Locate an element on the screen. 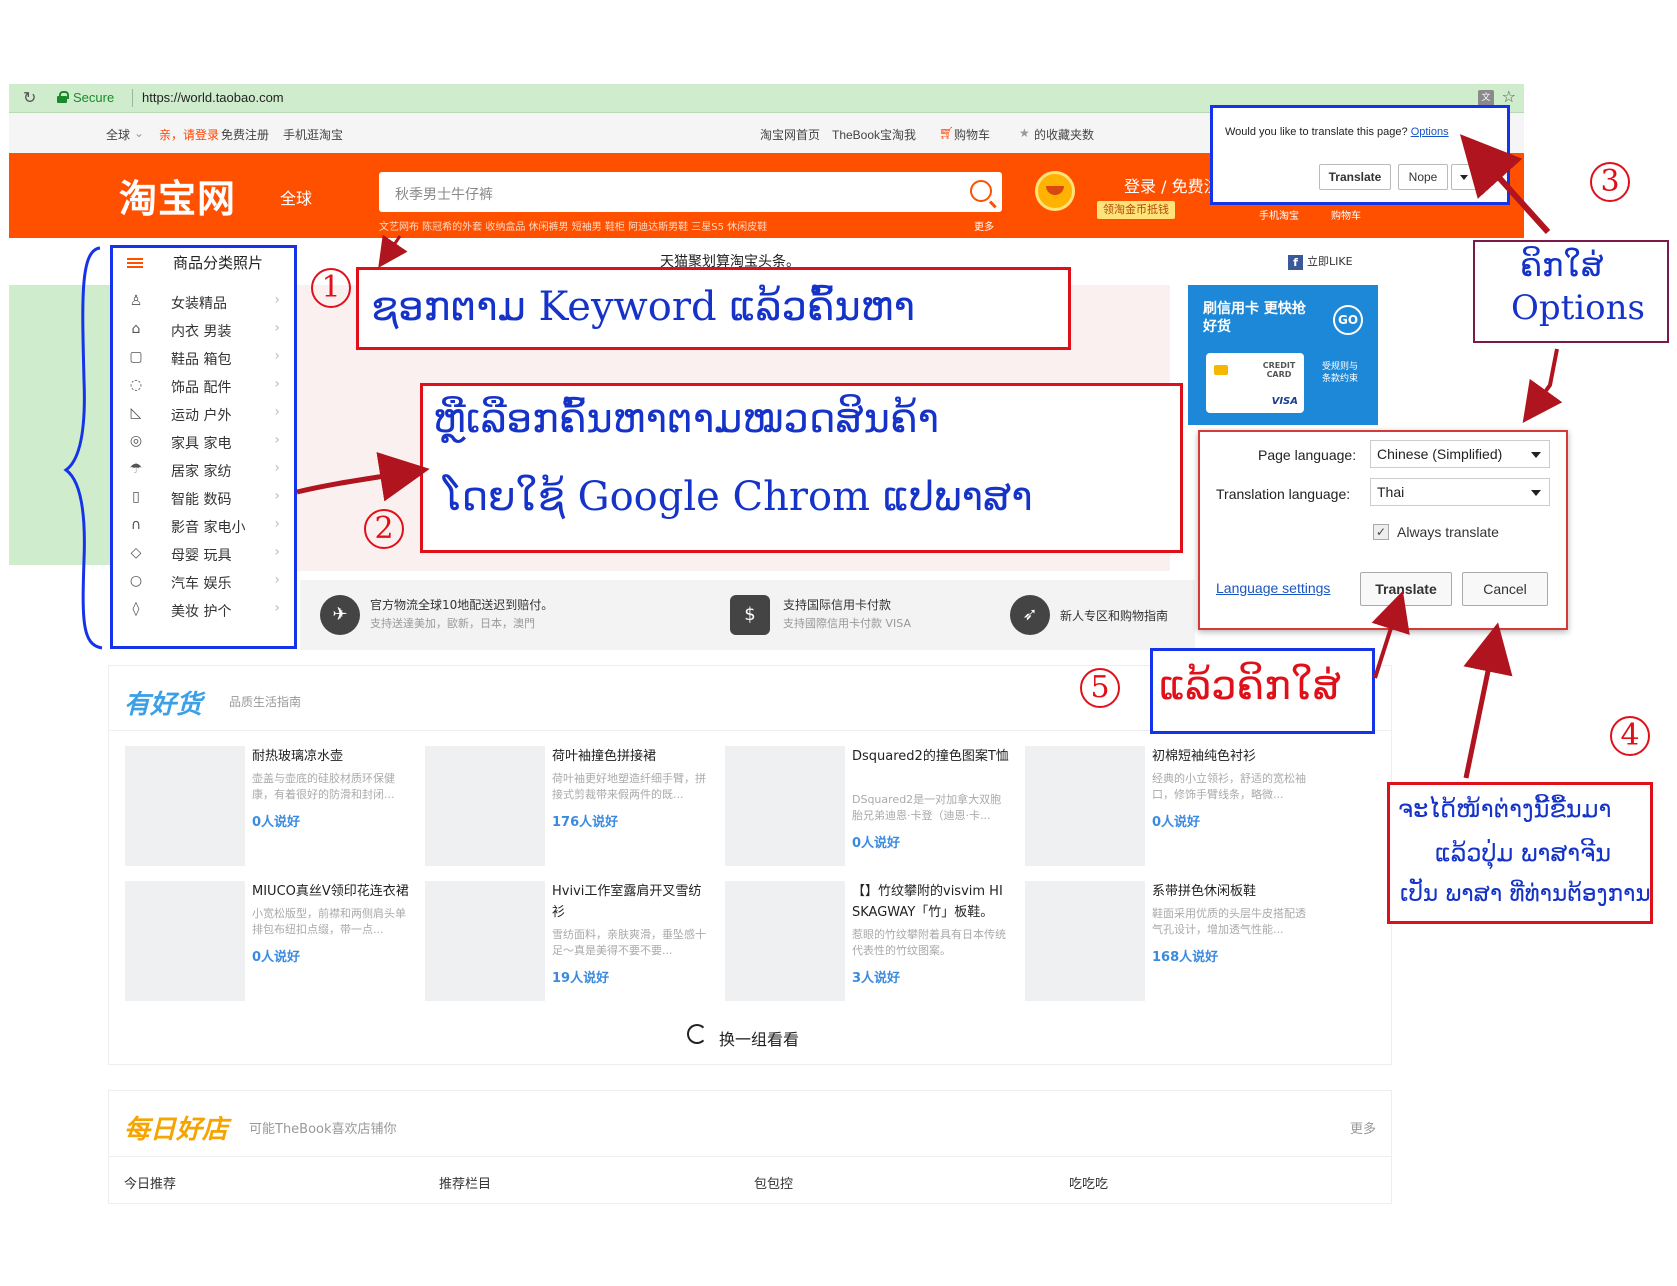 The image size is (1677, 1286). arrow-3b is located at coordinates (1542, 385).